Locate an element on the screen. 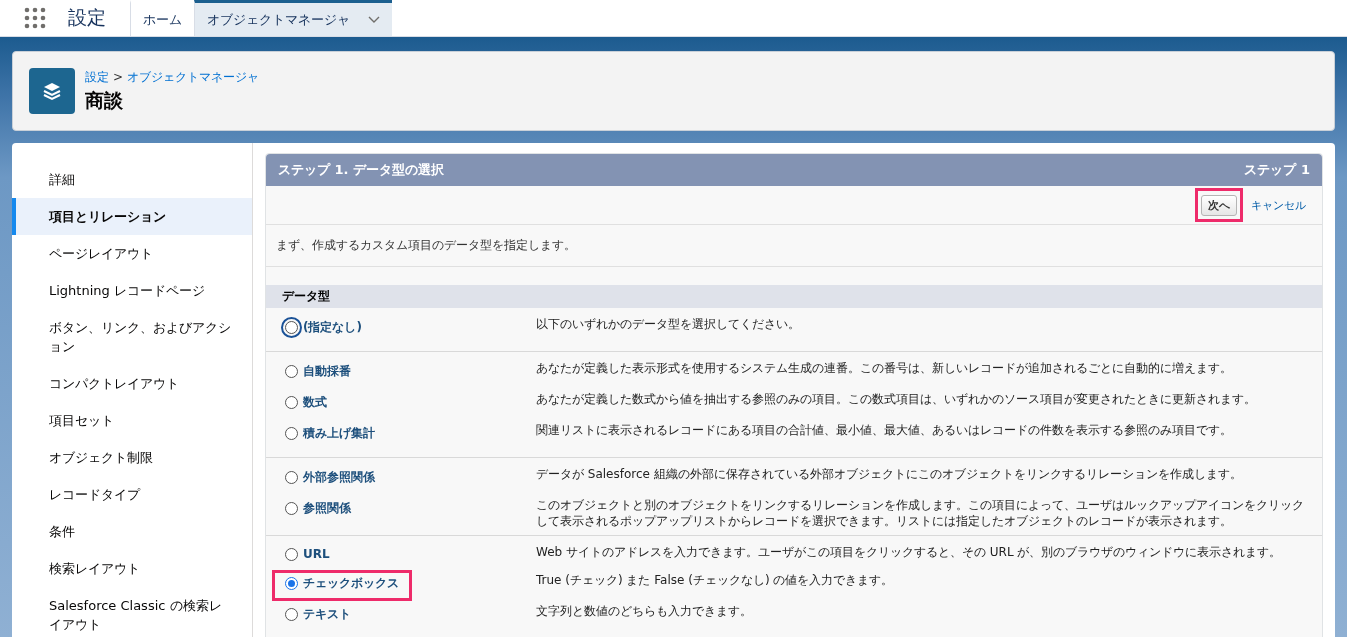 The width and height of the screenshot is (1347, 637). sidebar-item: 項目とリレーション is located at coordinates (132, 216).